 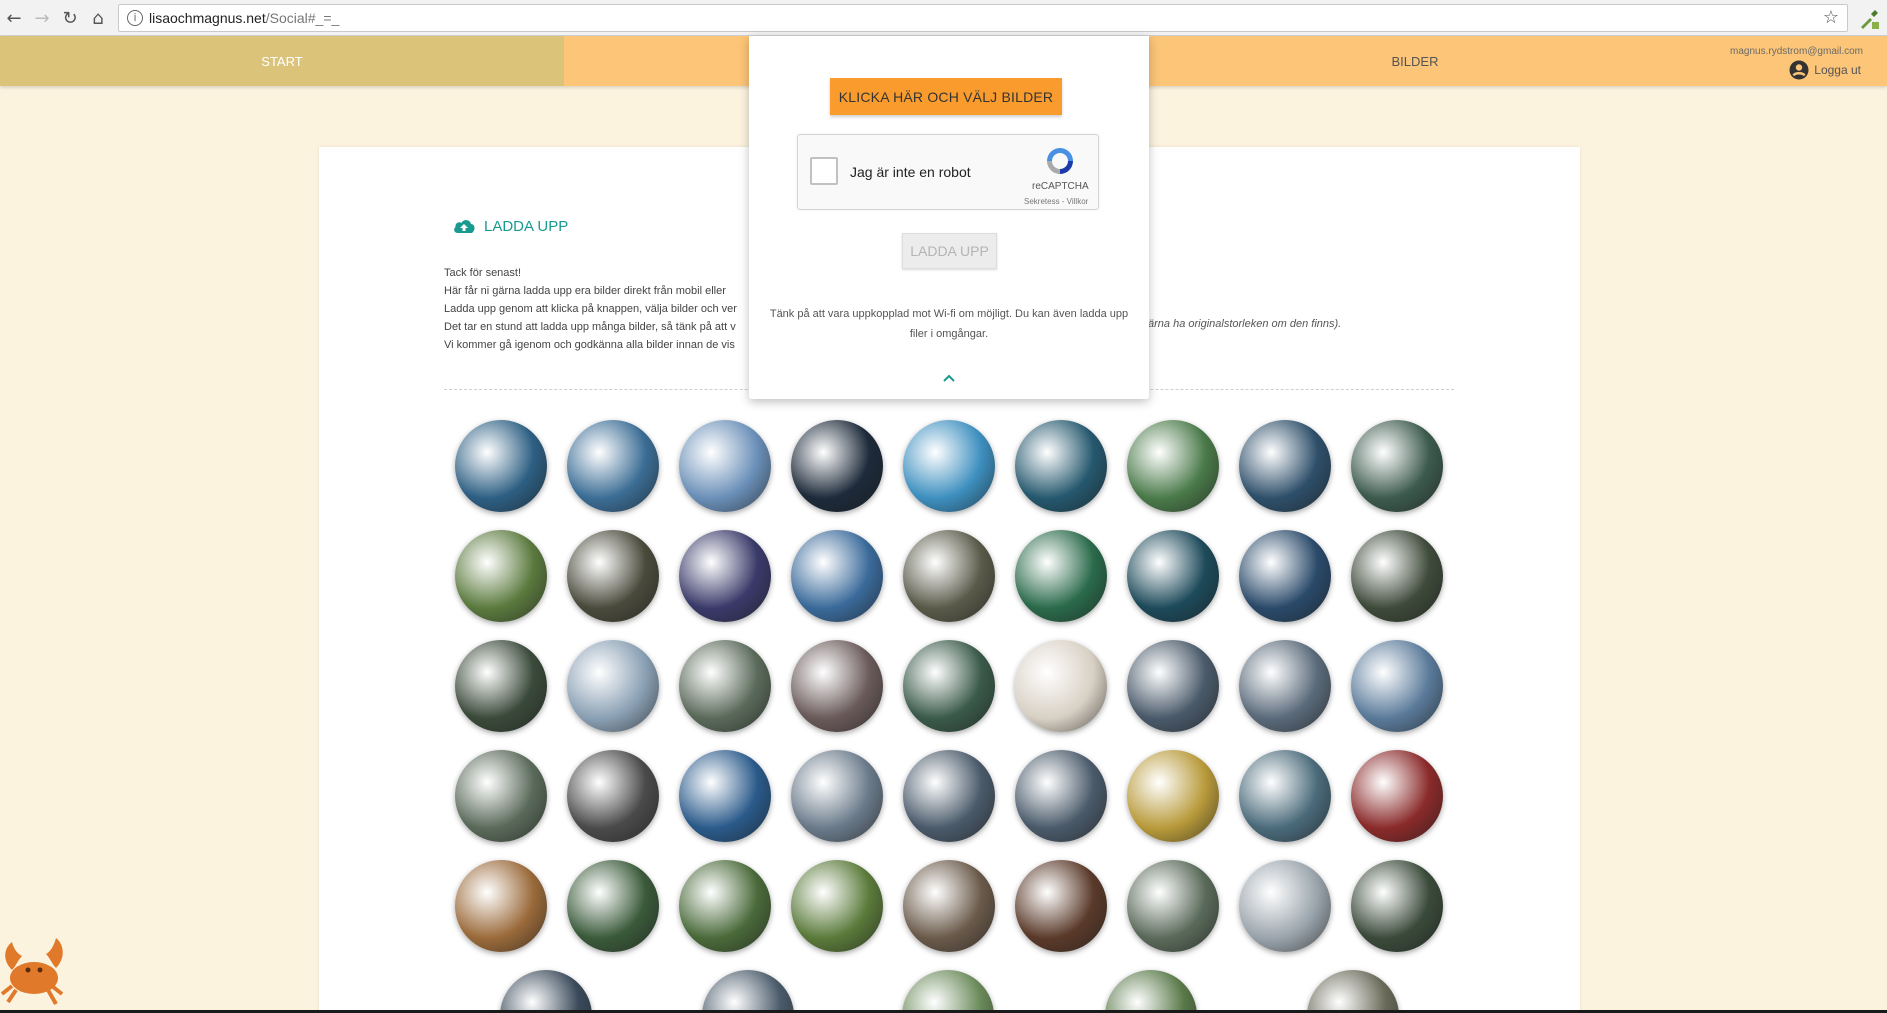 What do you see at coordinates (1796, 51) in the screenshot?
I see `user-email: magnus.rydstrom@gmail.com` at bounding box center [1796, 51].